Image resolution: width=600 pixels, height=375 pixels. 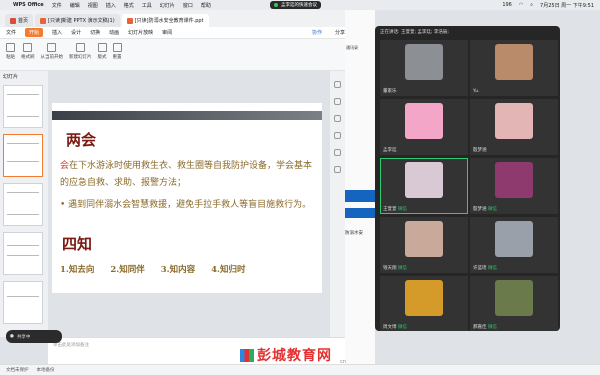 What do you see at coordinates (10, 57) in the screenshot?
I see `tool-label: 粘贴` at bounding box center [10, 57].